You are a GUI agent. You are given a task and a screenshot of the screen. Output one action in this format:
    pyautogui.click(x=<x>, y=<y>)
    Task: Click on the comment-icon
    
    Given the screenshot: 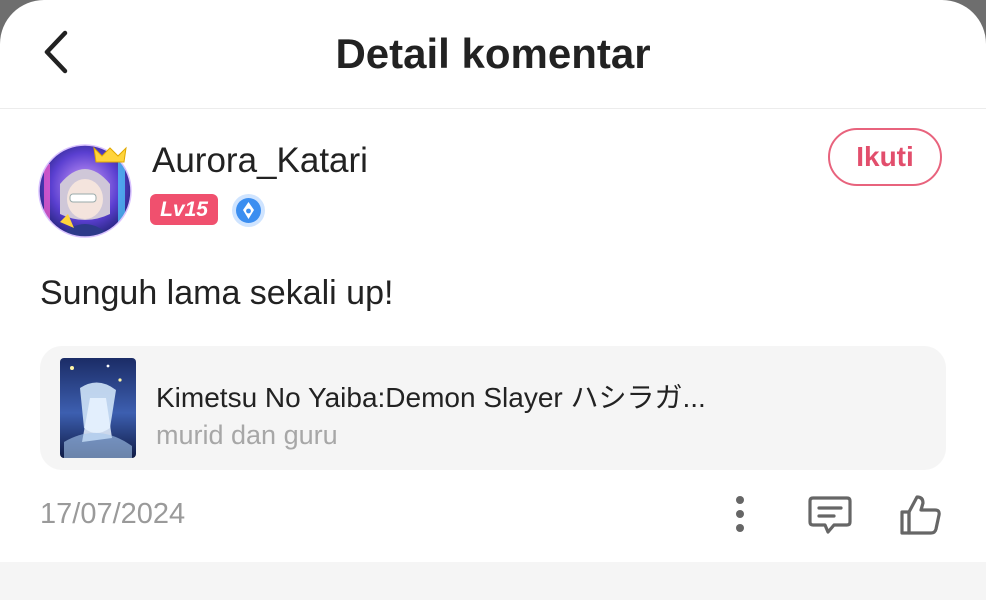 What is the action you would take?
    pyautogui.click(x=830, y=515)
    